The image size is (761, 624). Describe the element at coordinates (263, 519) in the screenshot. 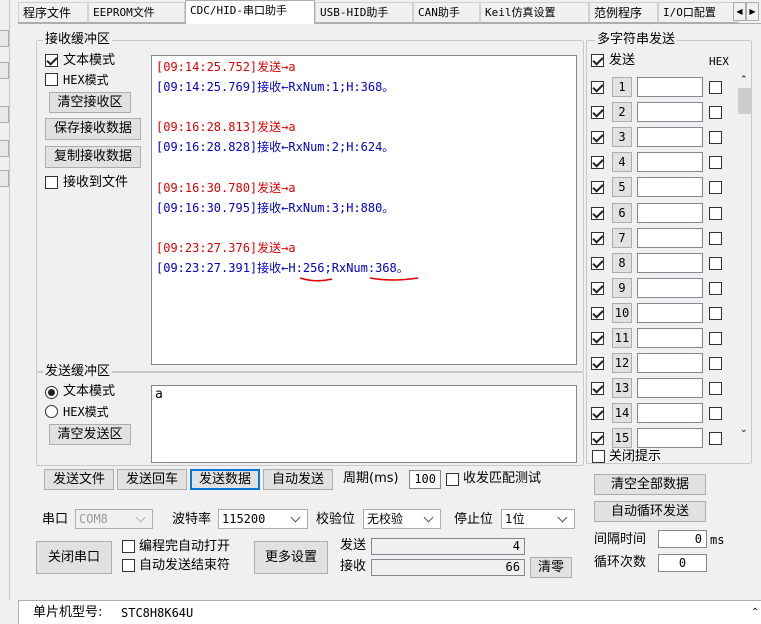

I see `baud-select: 115200` at that location.